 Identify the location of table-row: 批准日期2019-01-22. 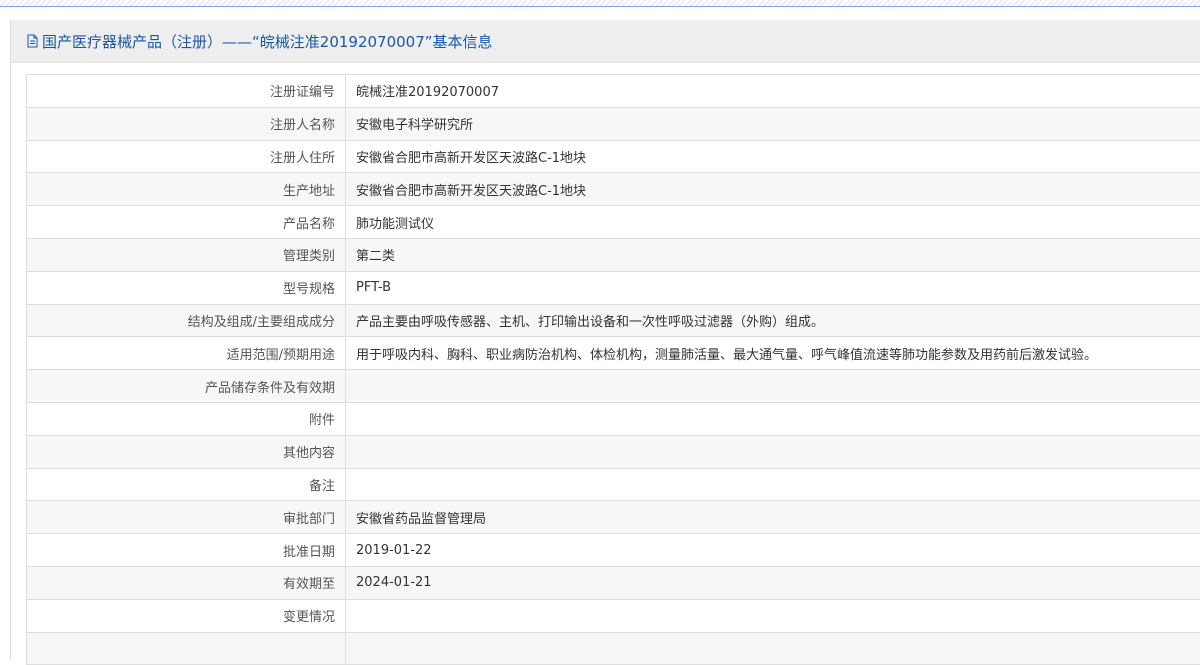
(613, 550).